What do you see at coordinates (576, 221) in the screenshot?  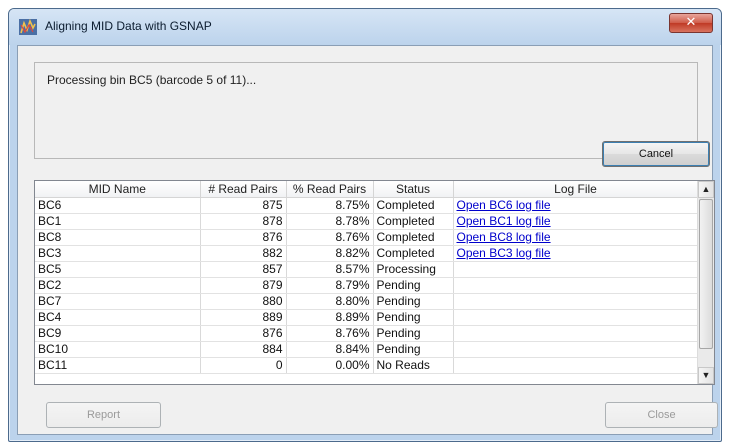 I see `log-file-cell: Open BC1 log file` at bounding box center [576, 221].